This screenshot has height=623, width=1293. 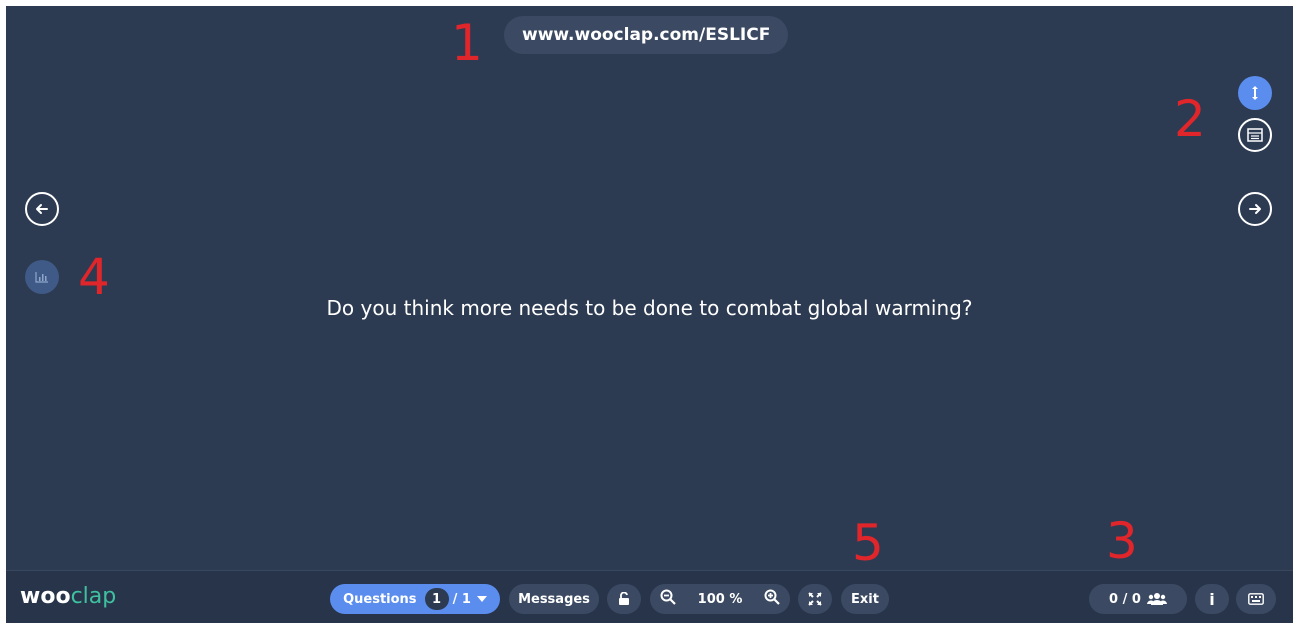 I want to click on annotation-4: 4, so click(x=94, y=277).